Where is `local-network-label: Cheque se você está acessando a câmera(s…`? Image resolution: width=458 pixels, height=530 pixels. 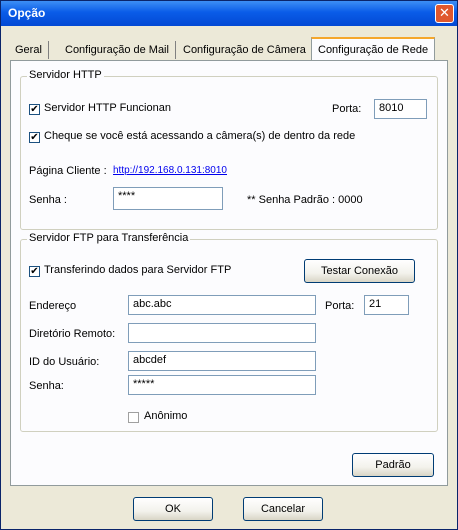 local-network-label: Cheque se você está acessando a câmera(s… is located at coordinates (200, 136).